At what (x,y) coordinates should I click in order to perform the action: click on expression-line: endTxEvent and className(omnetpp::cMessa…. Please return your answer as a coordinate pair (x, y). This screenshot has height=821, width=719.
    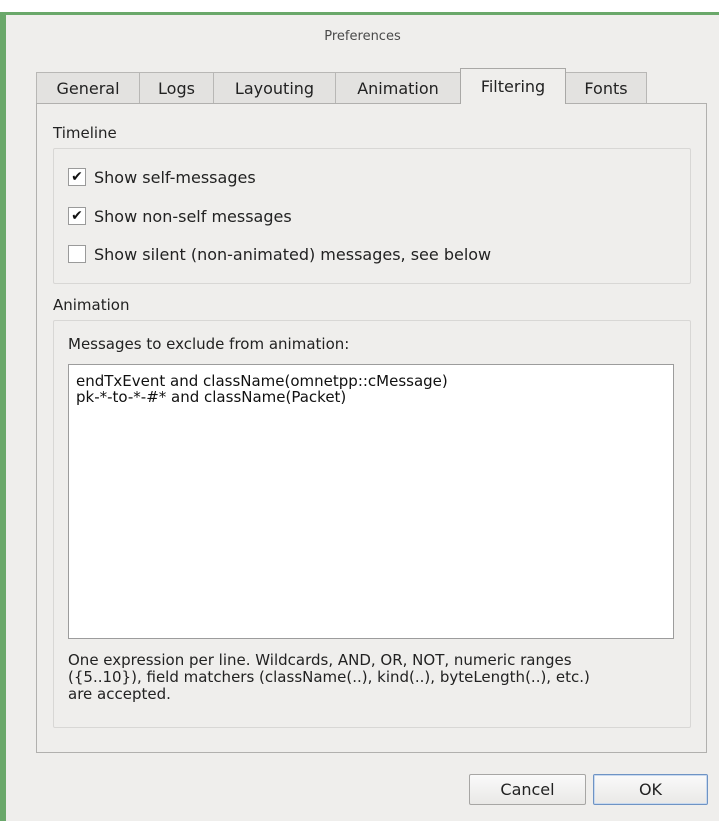
    Looking at the image, I should click on (262, 381).